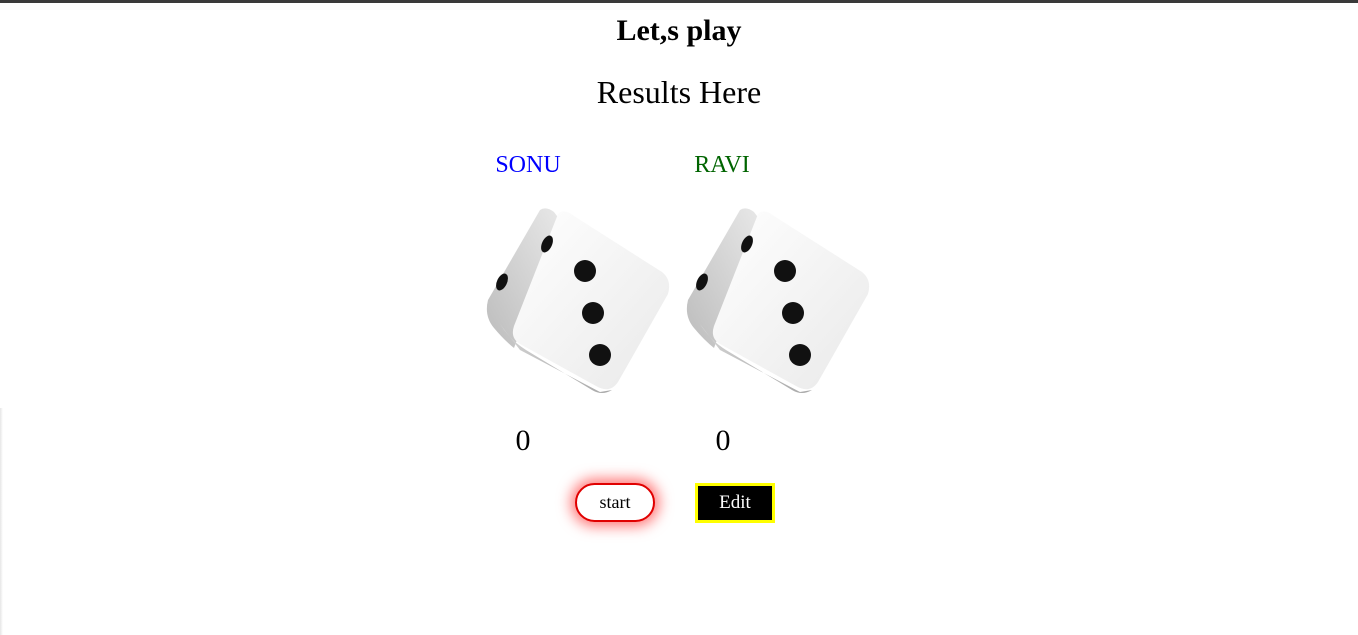 The image size is (1358, 635). Describe the element at coordinates (615, 502) in the screenshot. I see `start-button: start` at that location.